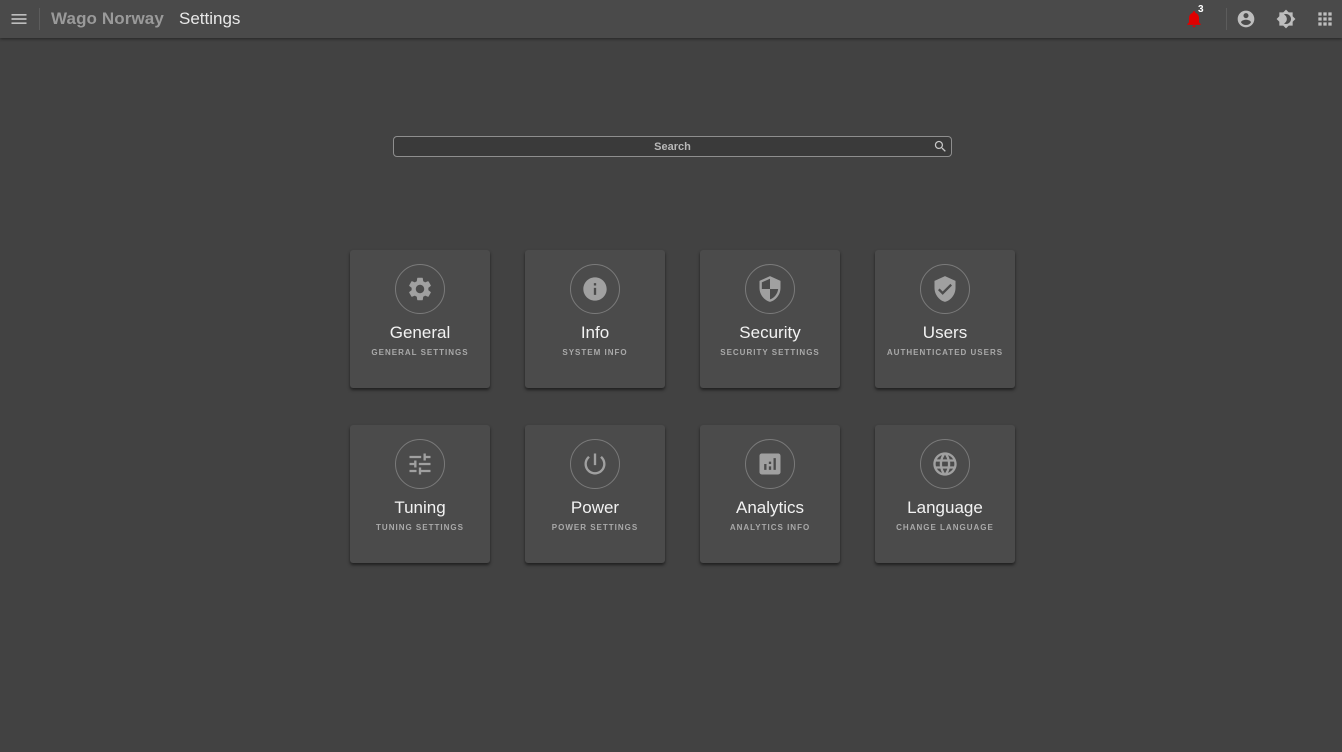 This screenshot has width=1342, height=752. What do you see at coordinates (770, 527) in the screenshot?
I see `tile-subtitle: ANALYTICS INFO` at bounding box center [770, 527].